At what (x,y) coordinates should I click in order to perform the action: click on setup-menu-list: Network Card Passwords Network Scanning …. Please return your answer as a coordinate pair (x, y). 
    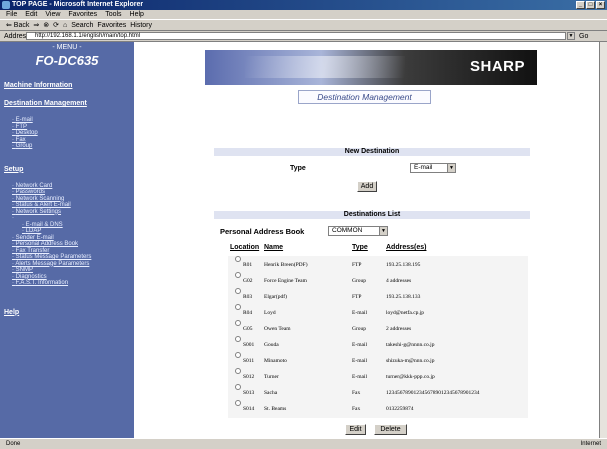
    Looking at the image, I should click on (67, 235).